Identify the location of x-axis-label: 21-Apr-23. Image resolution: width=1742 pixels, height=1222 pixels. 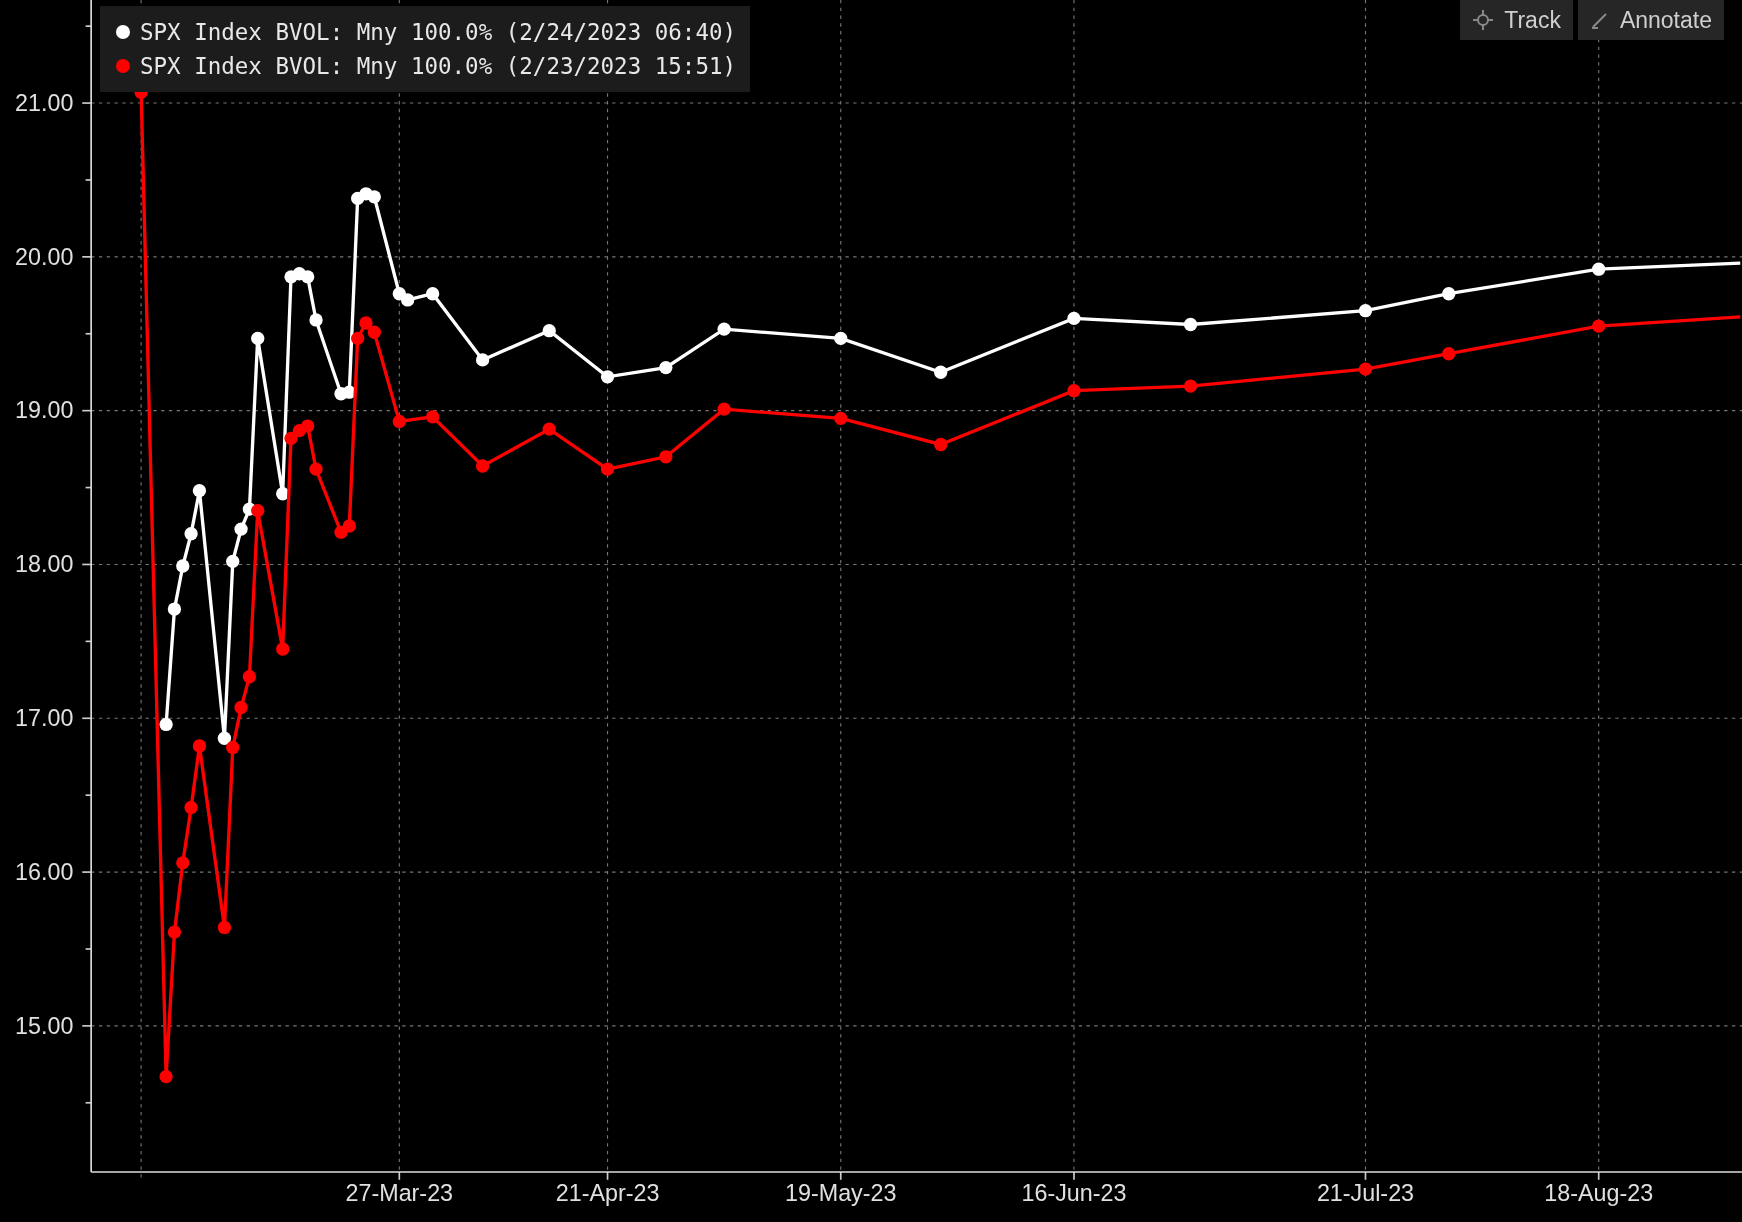
(607, 1192).